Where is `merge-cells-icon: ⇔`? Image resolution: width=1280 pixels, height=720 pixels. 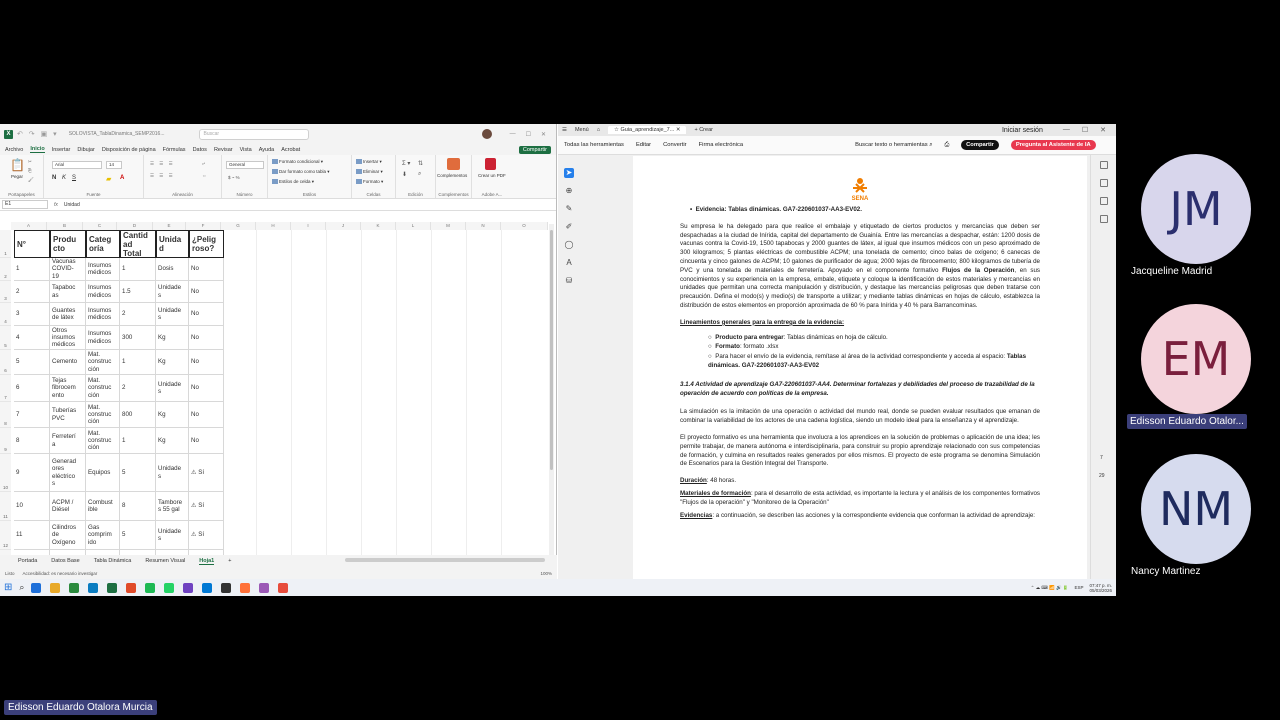 merge-cells-icon: ⇔ is located at coordinates (204, 175).